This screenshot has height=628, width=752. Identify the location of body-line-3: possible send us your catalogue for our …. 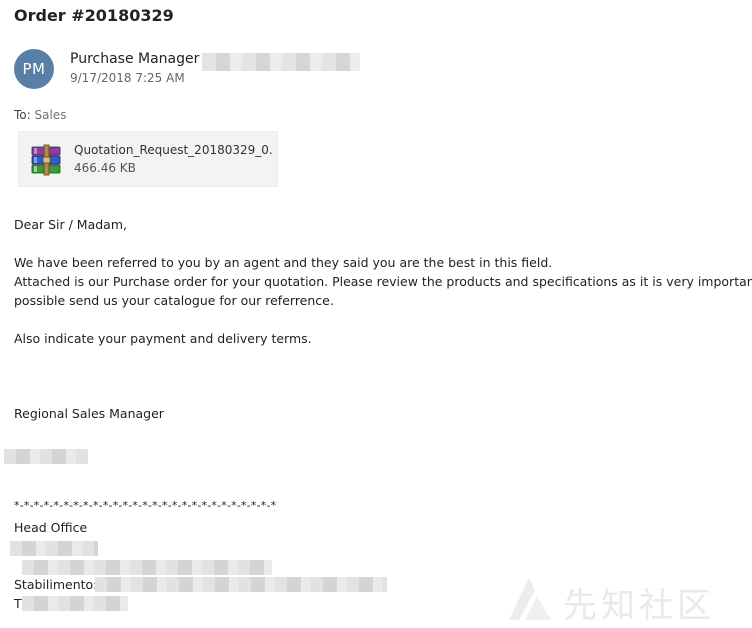
(174, 300).